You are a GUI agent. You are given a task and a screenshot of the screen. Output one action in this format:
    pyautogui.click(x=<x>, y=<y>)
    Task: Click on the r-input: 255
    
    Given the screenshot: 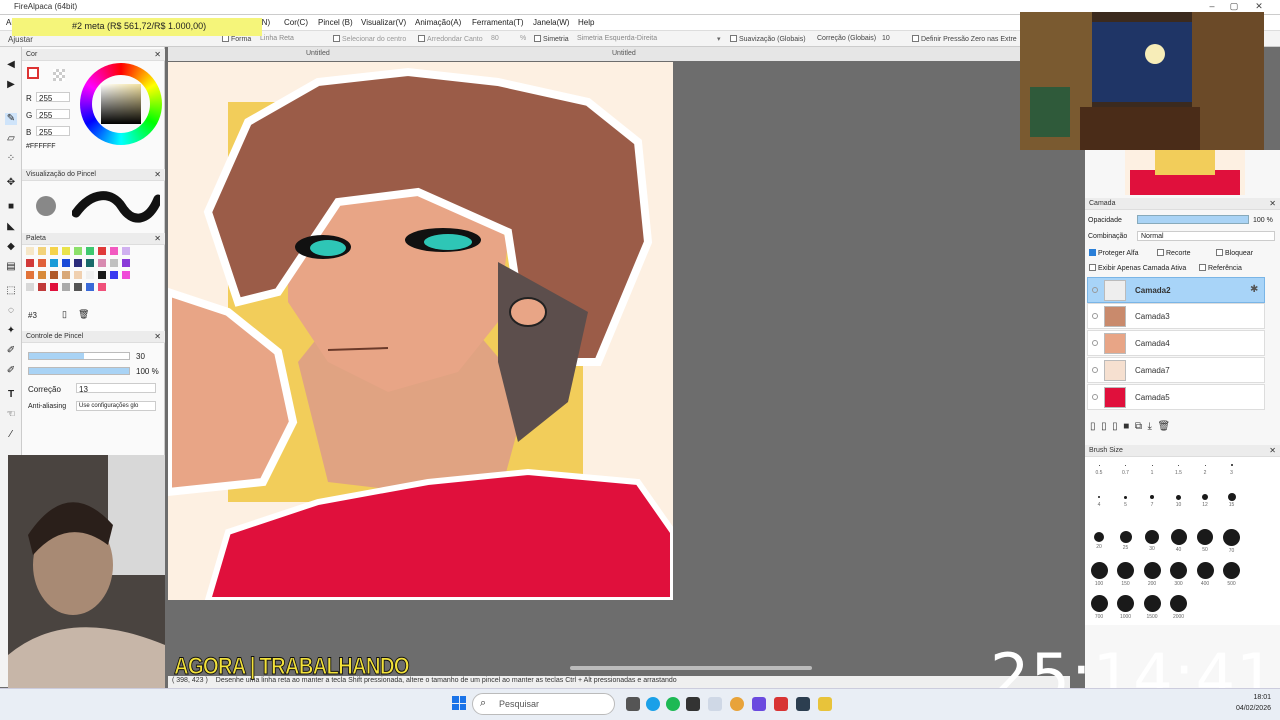 What is the action you would take?
    pyautogui.click(x=53, y=97)
    